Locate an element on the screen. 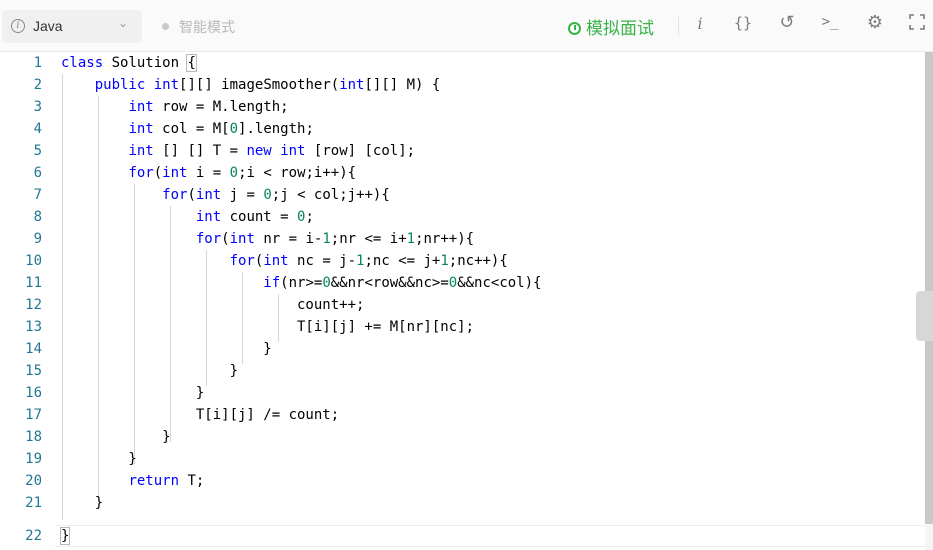  smart-mode-toggle: 智能模式 is located at coordinates (198, 27).